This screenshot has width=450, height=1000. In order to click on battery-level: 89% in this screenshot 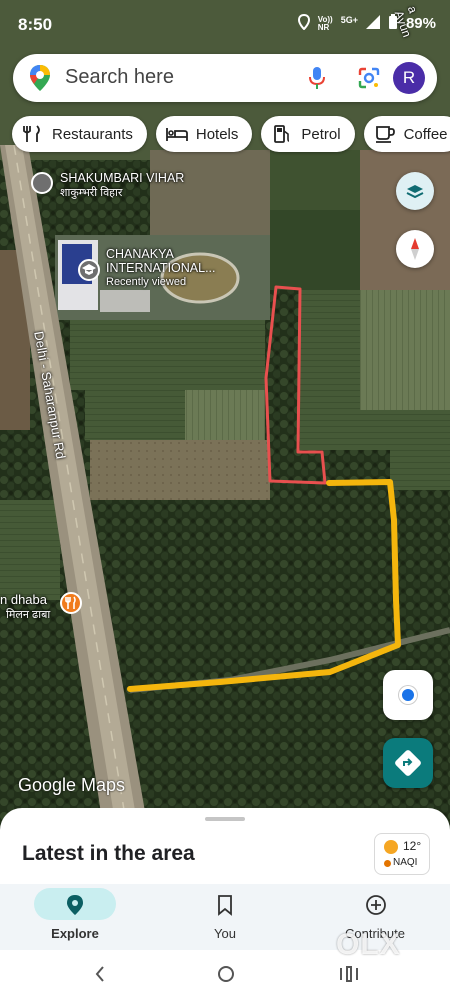, I will do `click(420, 23)`.